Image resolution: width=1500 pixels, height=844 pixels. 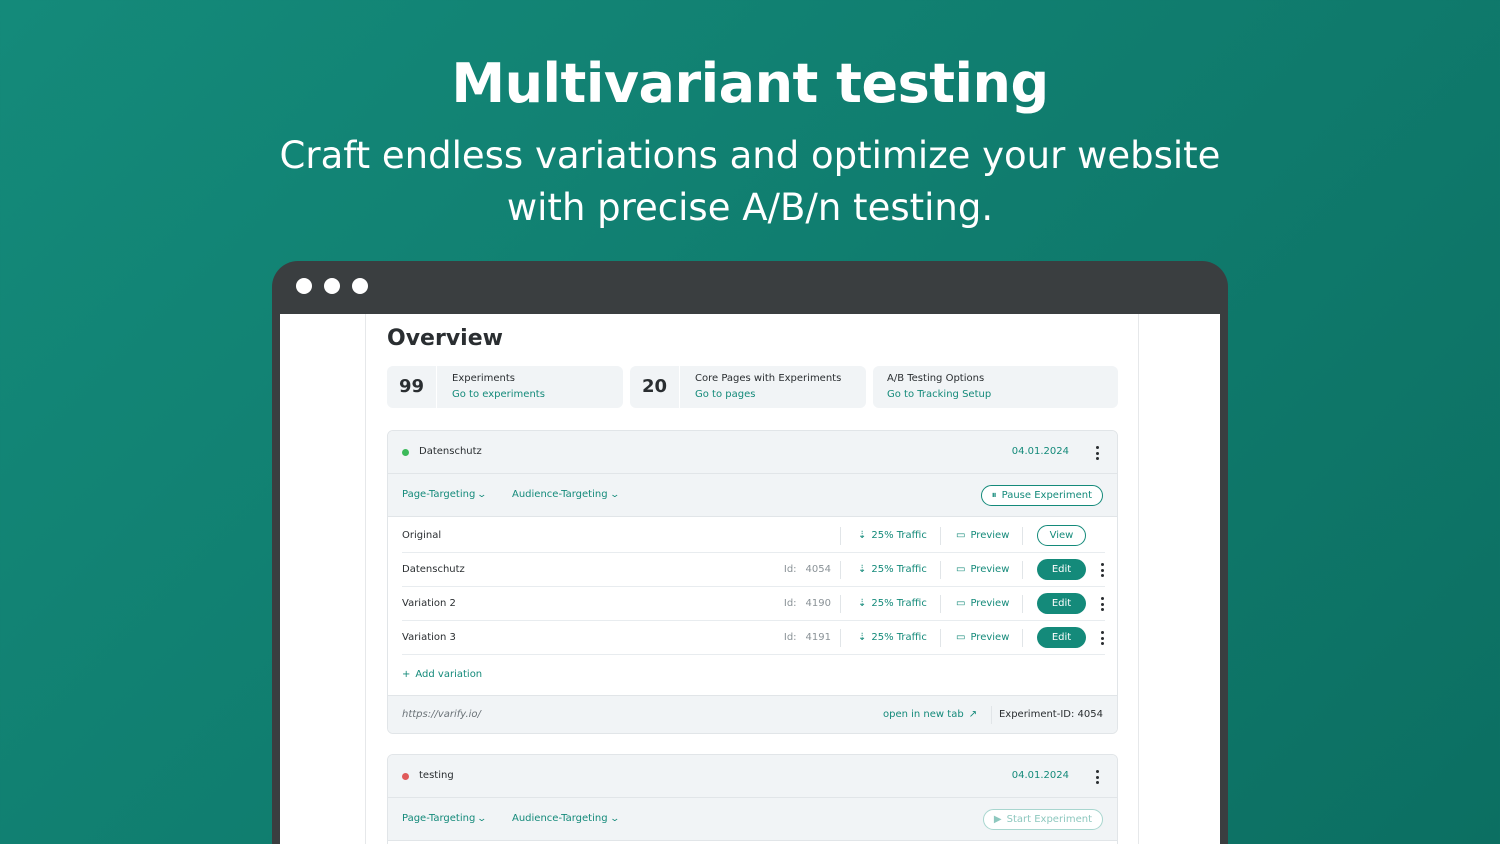 I want to click on view-button: View, so click(x=1061, y=535).